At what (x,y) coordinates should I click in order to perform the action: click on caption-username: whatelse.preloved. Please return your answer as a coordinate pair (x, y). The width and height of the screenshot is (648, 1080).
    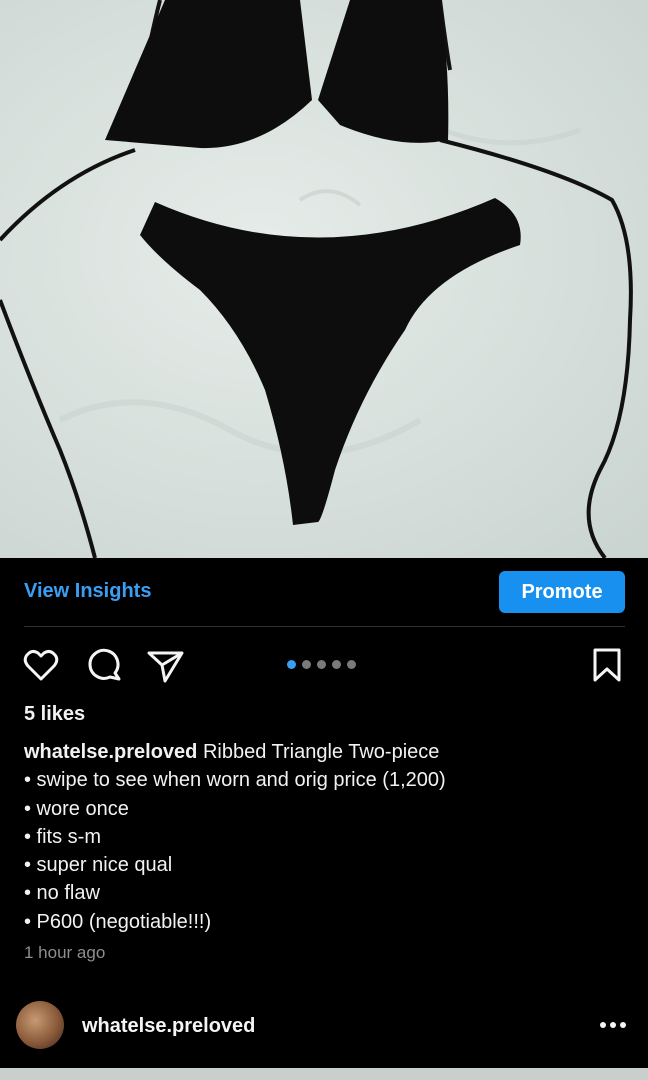
    Looking at the image, I should click on (110, 752).